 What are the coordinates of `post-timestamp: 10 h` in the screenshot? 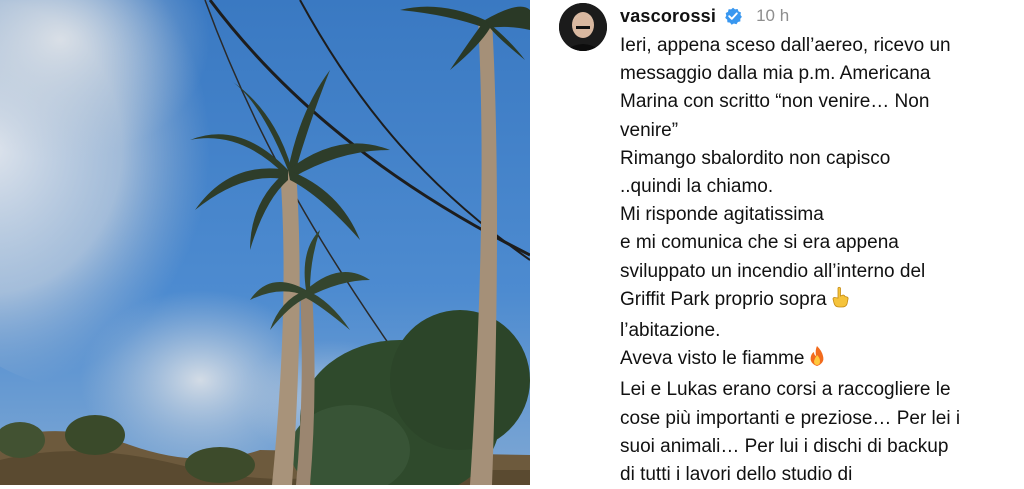 It's located at (772, 16).